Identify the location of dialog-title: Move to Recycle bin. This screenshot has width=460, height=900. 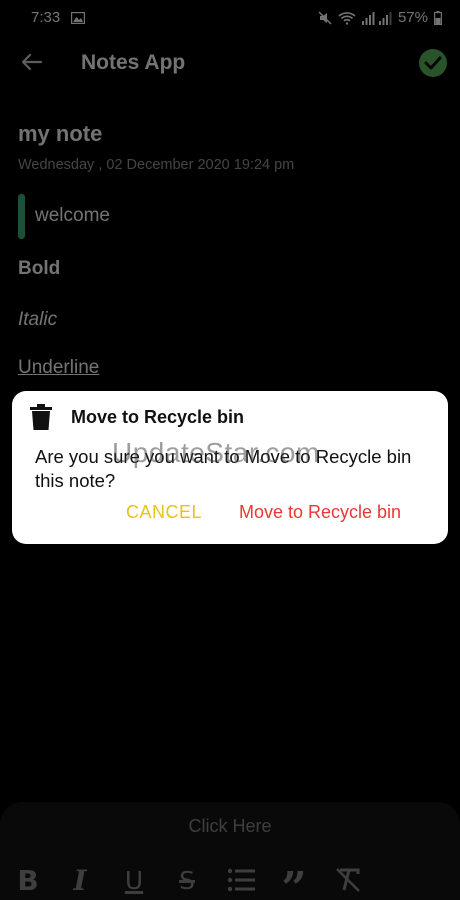
(158, 417).